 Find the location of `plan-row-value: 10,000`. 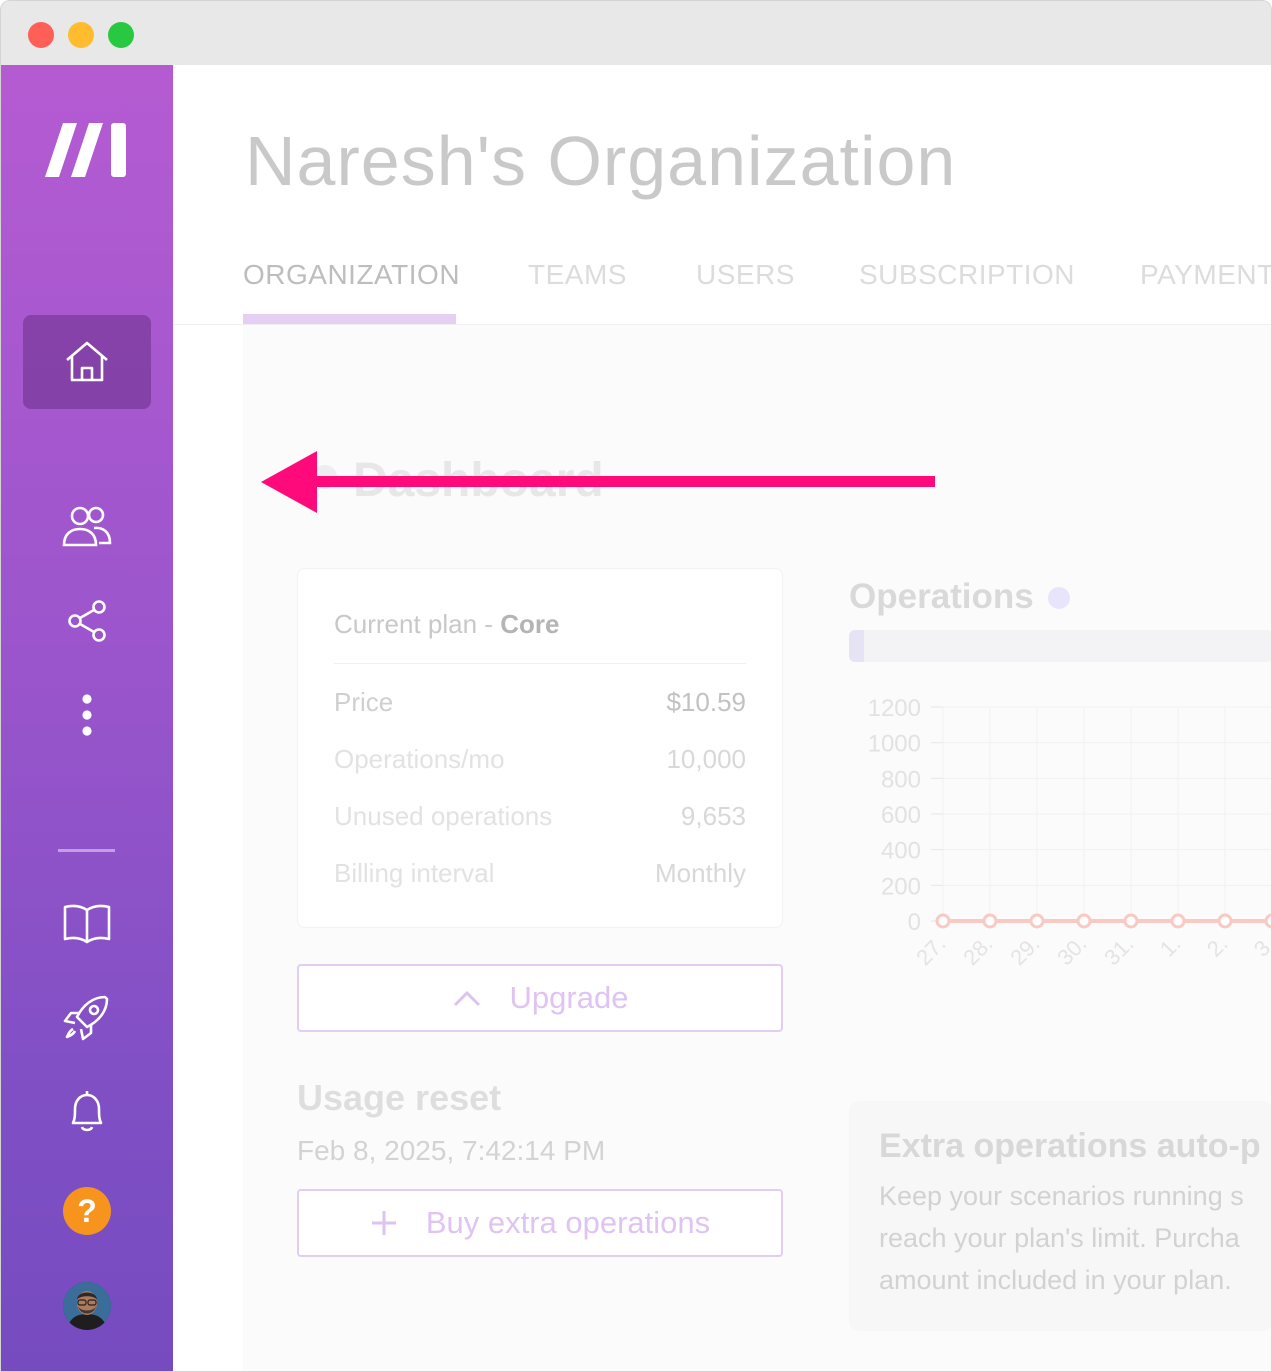

plan-row-value: 10,000 is located at coordinates (706, 759).